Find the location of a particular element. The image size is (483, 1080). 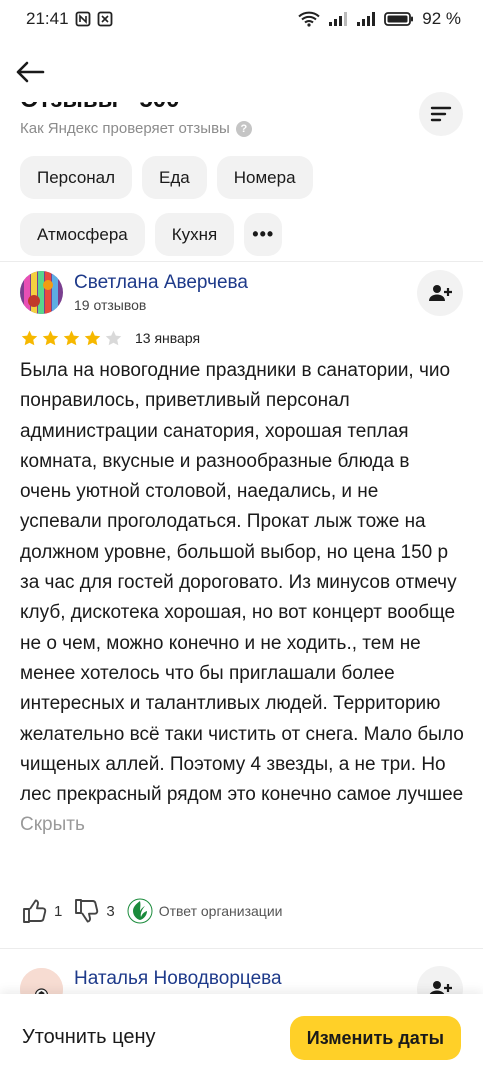

status-bar: 21:41 92 % is located at coordinates (241, 19).